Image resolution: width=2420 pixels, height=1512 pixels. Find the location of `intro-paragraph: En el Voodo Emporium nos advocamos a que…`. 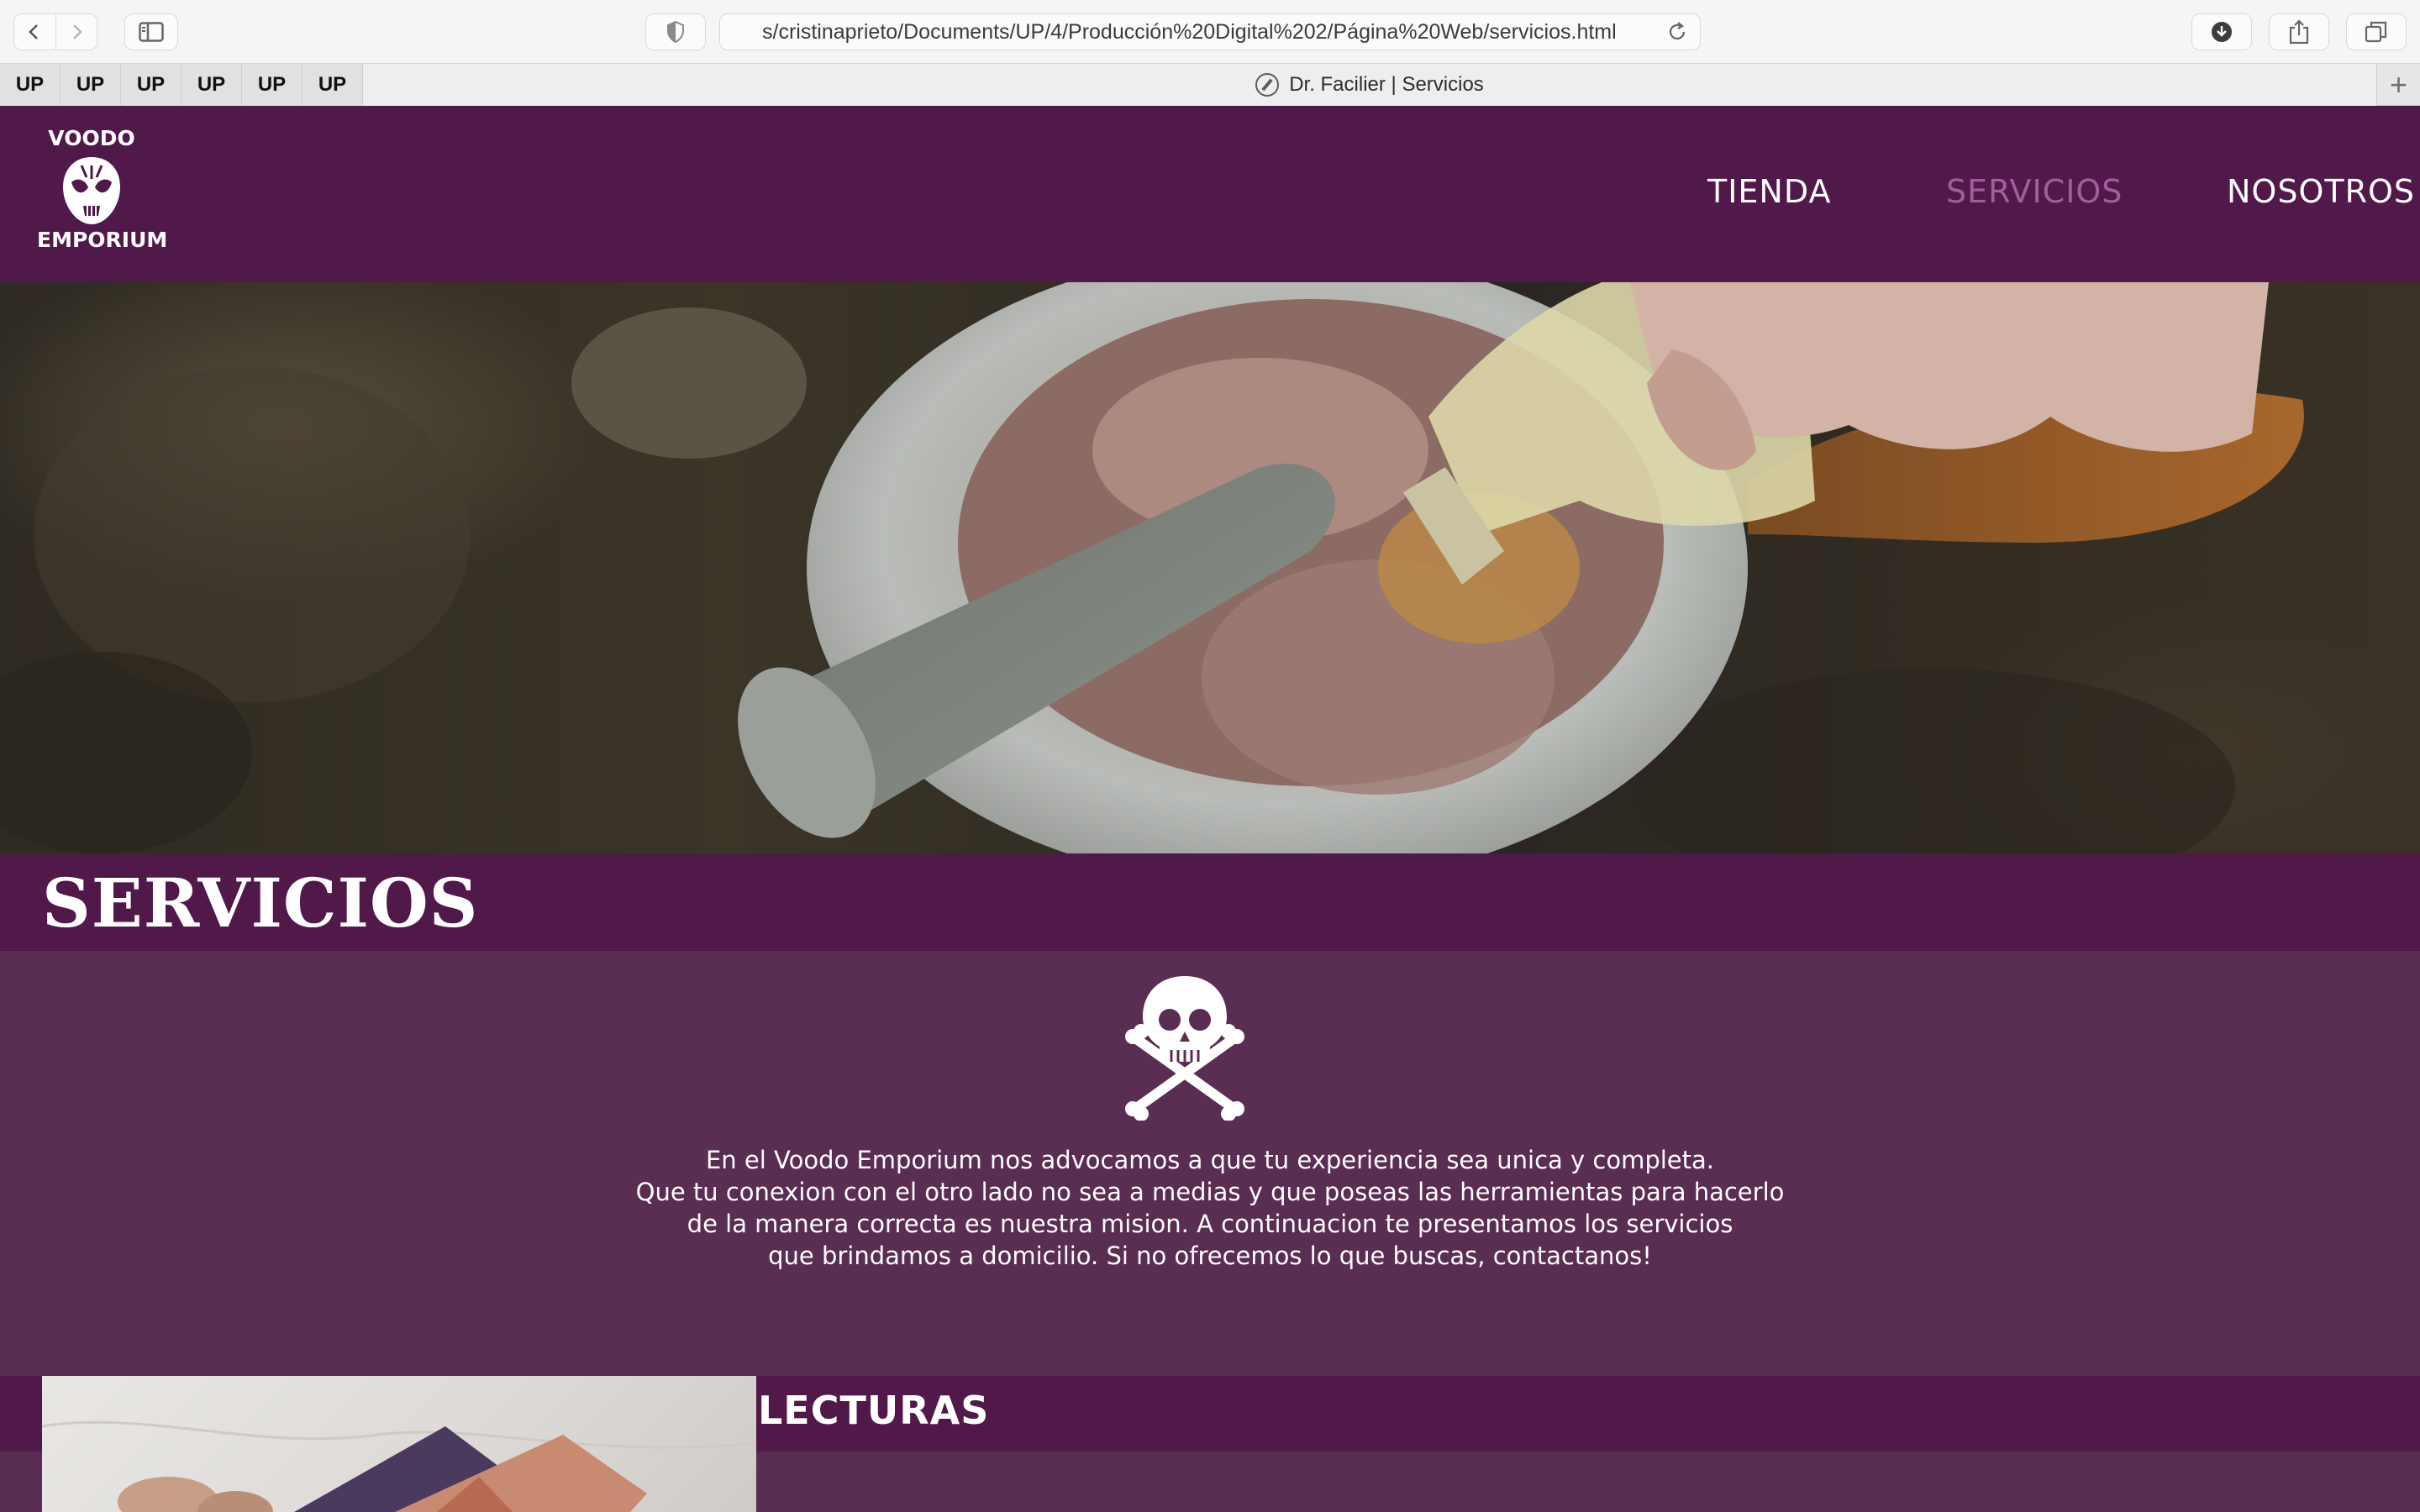

intro-paragraph: En el Voodo Emporium nos advocamos a que… is located at coordinates (1210, 1208).